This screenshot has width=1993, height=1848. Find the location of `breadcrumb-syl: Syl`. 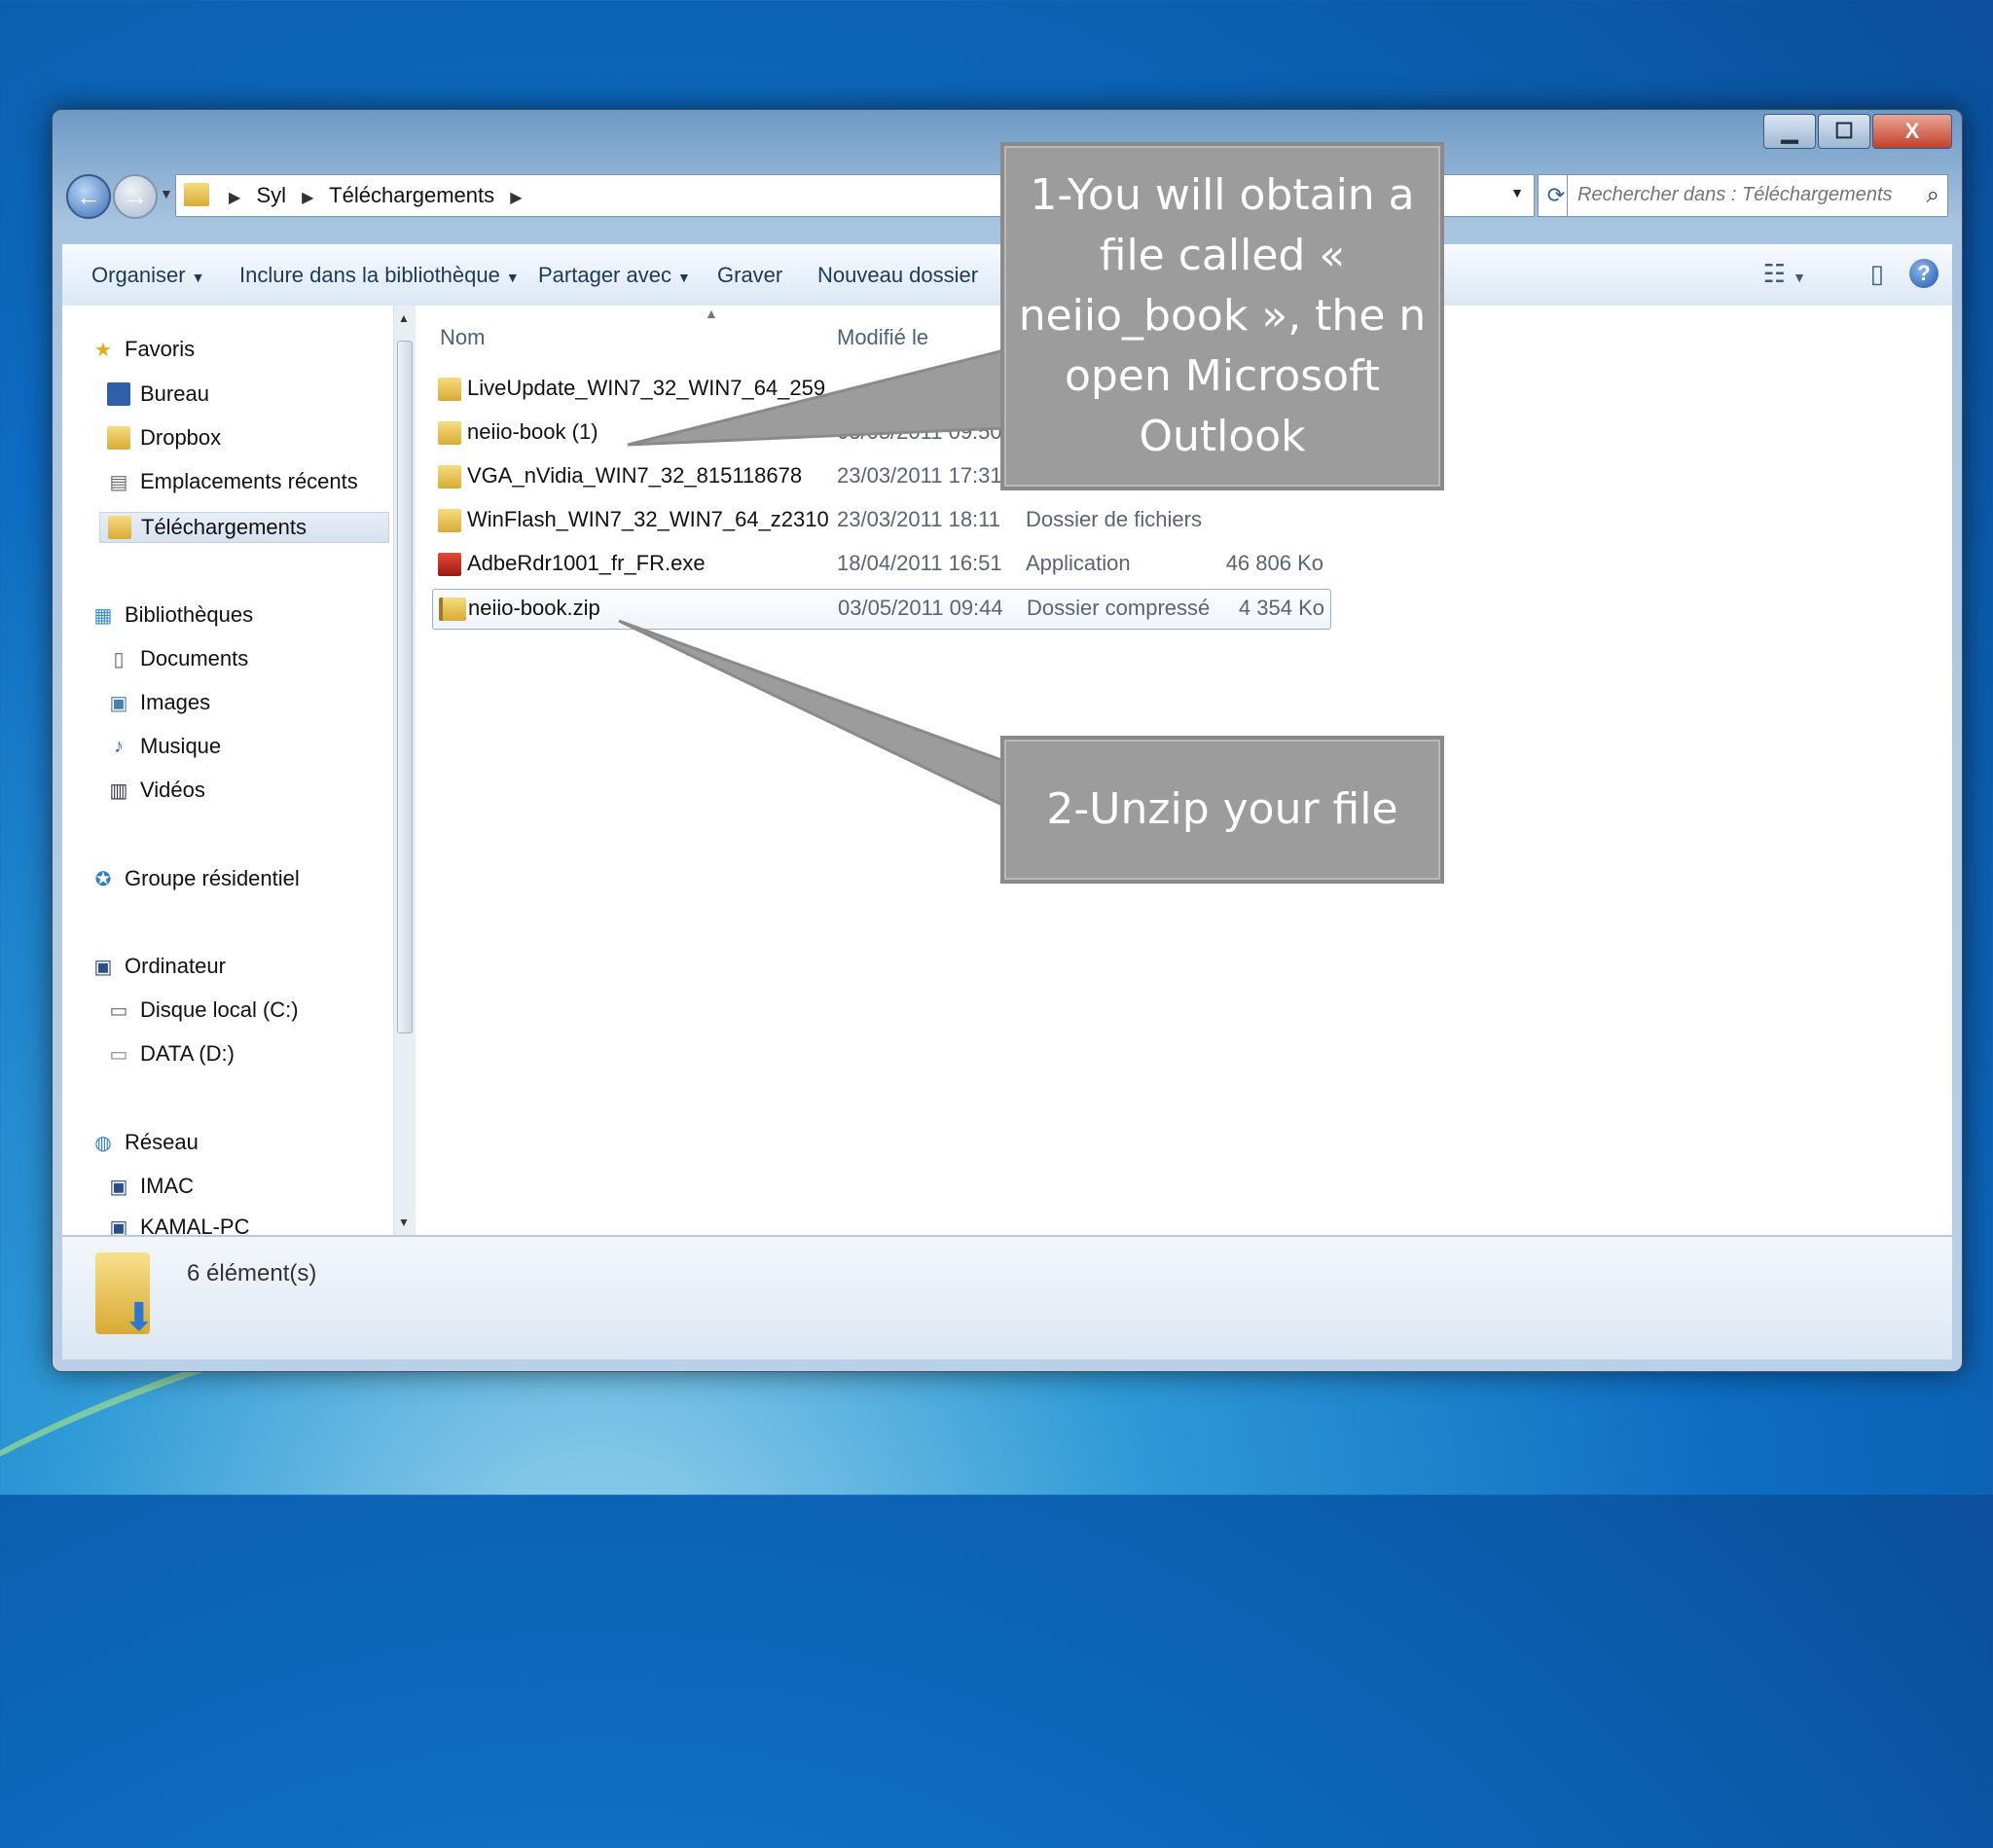

breadcrumb-syl: Syl is located at coordinates (271, 195).